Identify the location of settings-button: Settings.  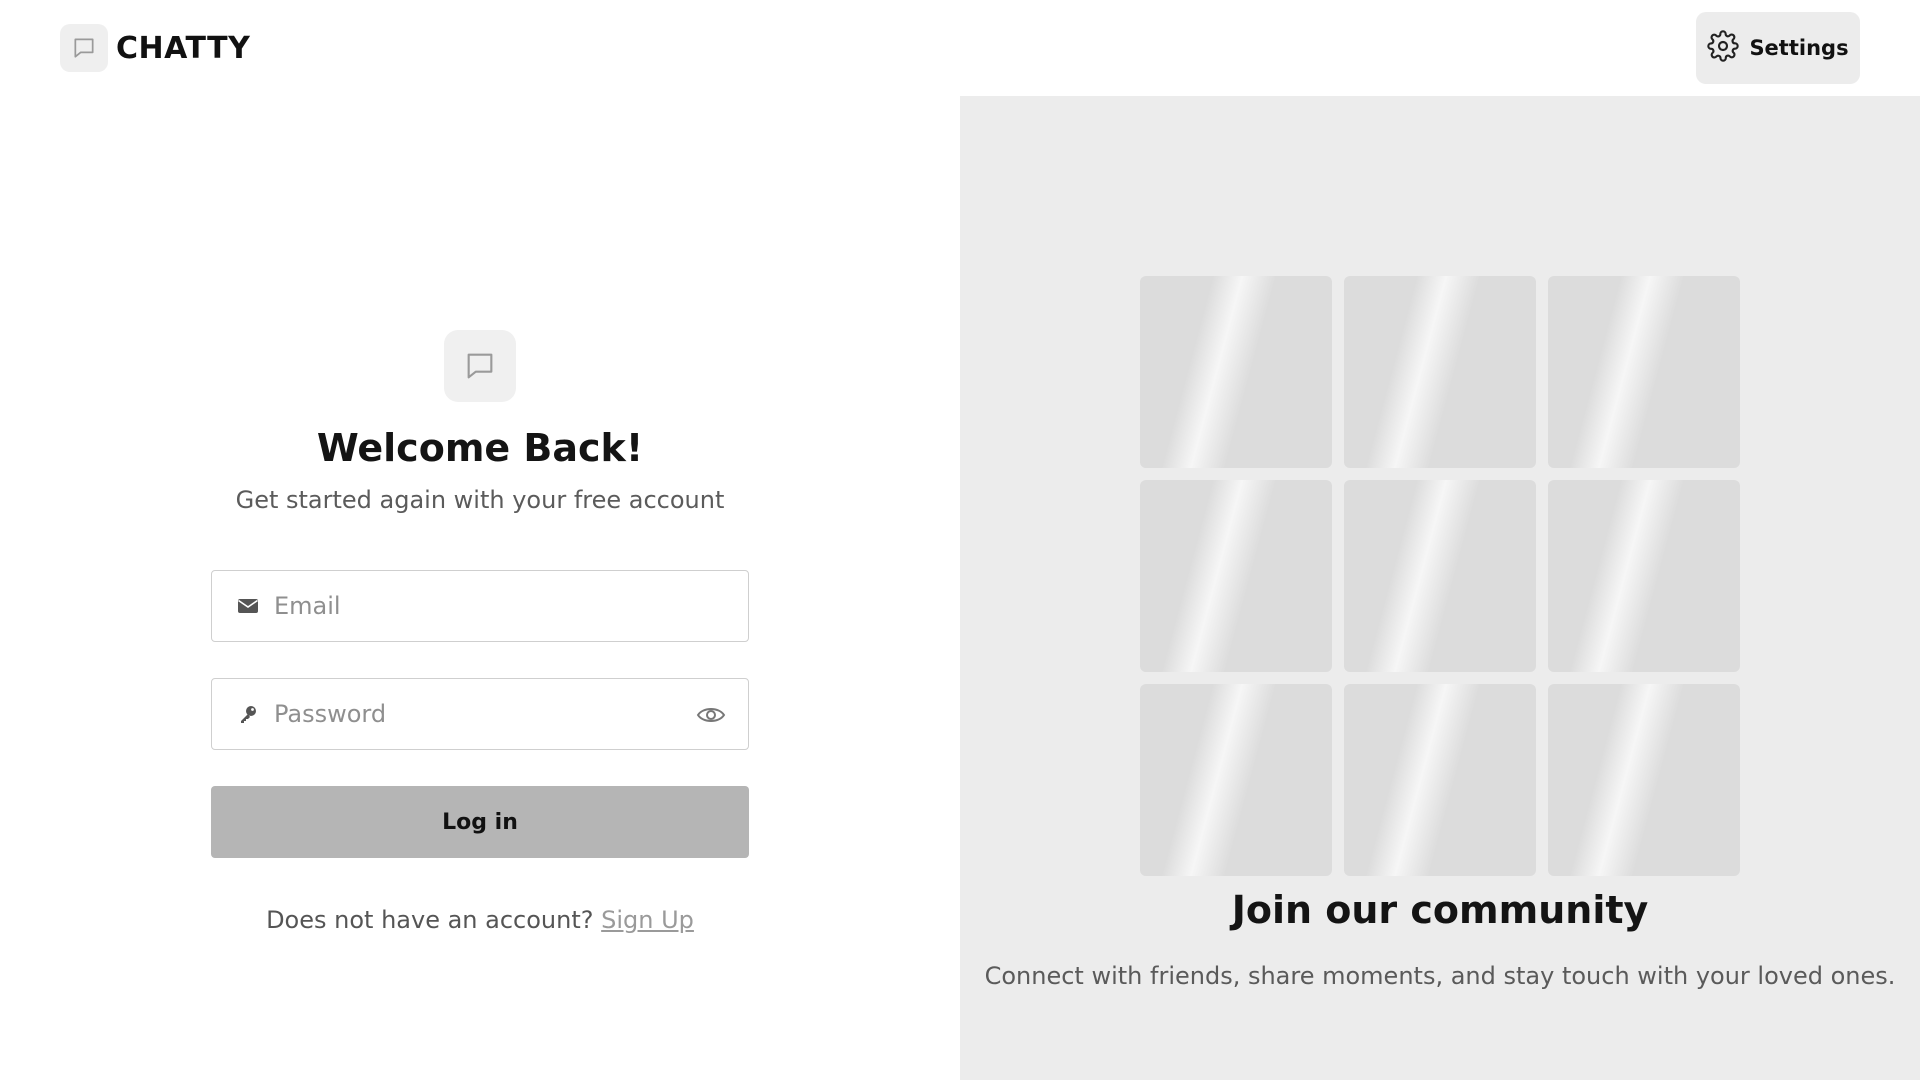
(1778, 48).